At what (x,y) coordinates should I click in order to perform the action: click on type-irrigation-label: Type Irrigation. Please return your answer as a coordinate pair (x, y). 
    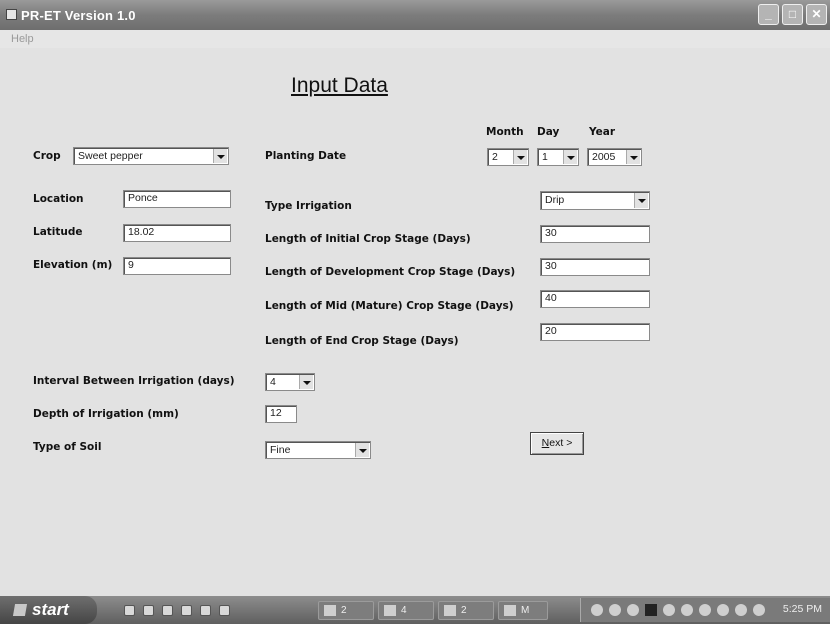
    Looking at the image, I should click on (308, 206).